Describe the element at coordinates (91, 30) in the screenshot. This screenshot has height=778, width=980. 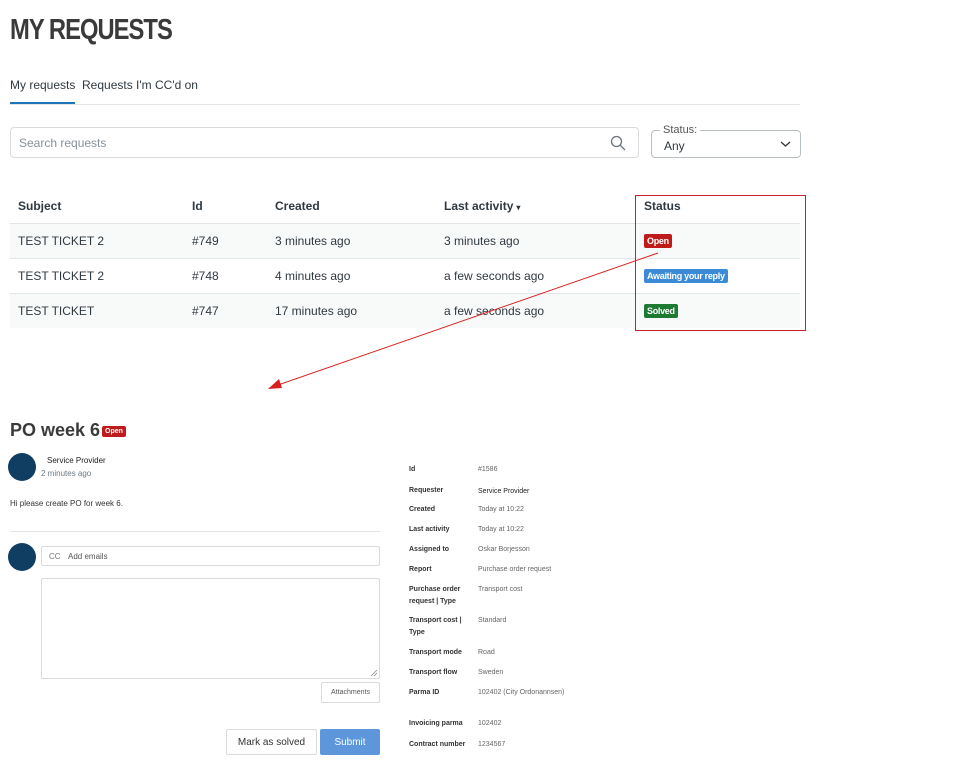
I see `page-title: MY REQUESTS` at that location.